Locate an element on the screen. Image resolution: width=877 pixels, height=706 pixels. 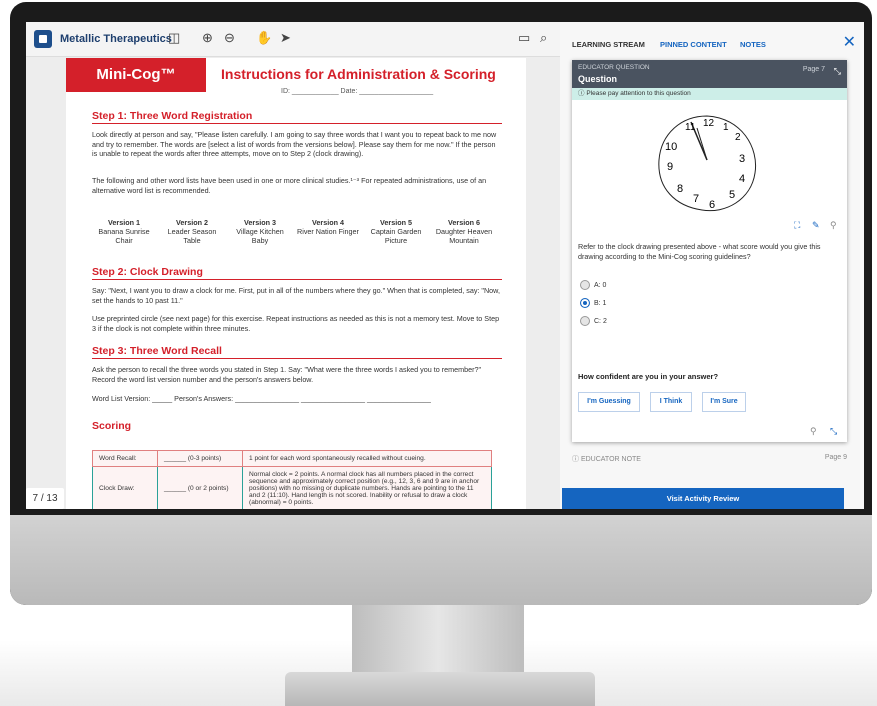
expand-icon: ⛶ is located at coordinates (797, 225).